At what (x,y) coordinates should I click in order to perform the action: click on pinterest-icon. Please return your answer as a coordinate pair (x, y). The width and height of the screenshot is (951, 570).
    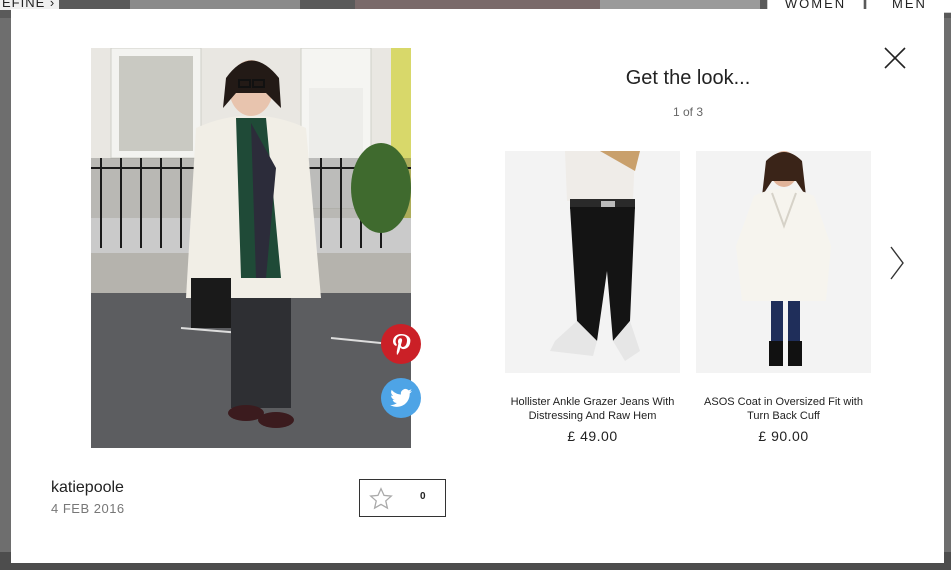
    Looking at the image, I should click on (402, 344).